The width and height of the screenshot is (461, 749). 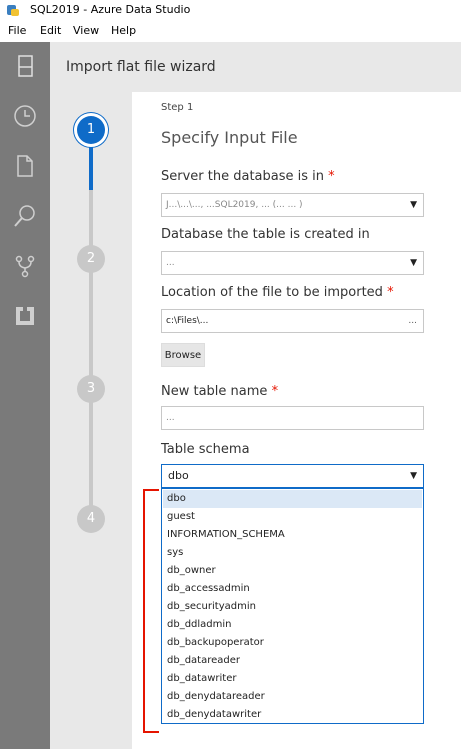 I want to click on schema-value: dbo, so click(x=178, y=475).